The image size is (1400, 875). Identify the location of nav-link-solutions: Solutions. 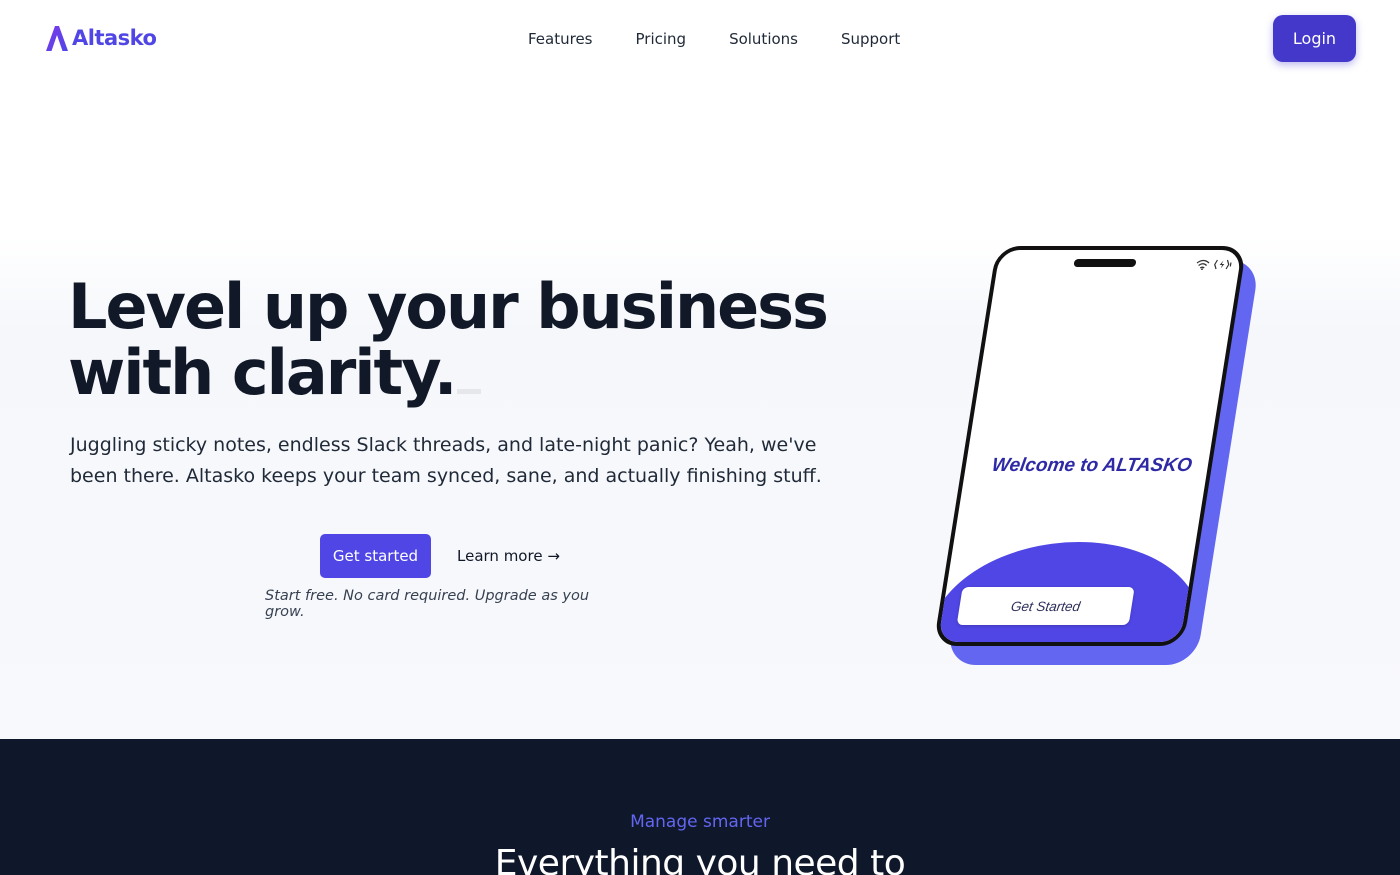
(763, 39).